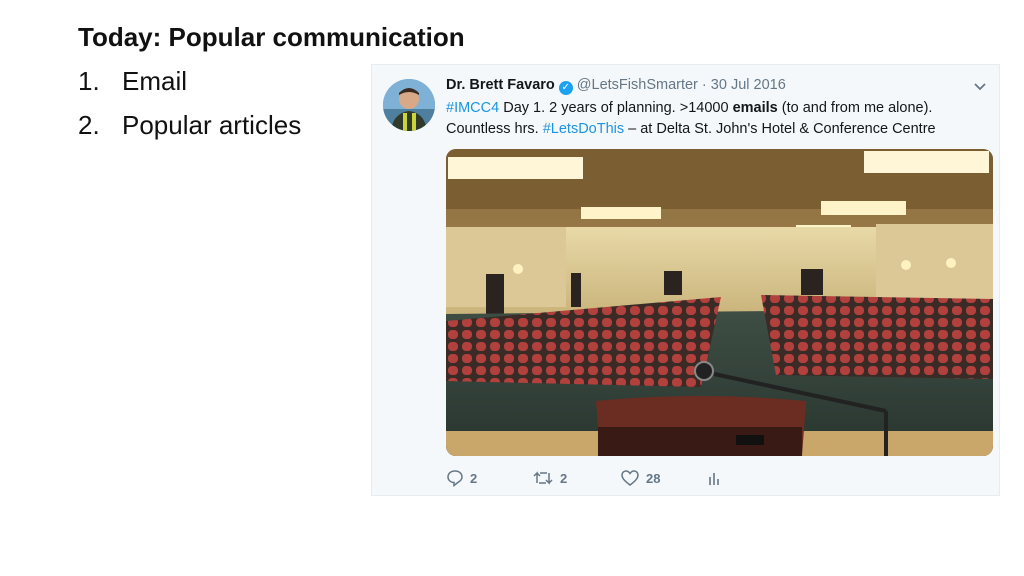 The width and height of the screenshot is (1024, 576). I want to click on tweet-text-part: Day 1. 2 years of planning. >14000, so click(616, 108).